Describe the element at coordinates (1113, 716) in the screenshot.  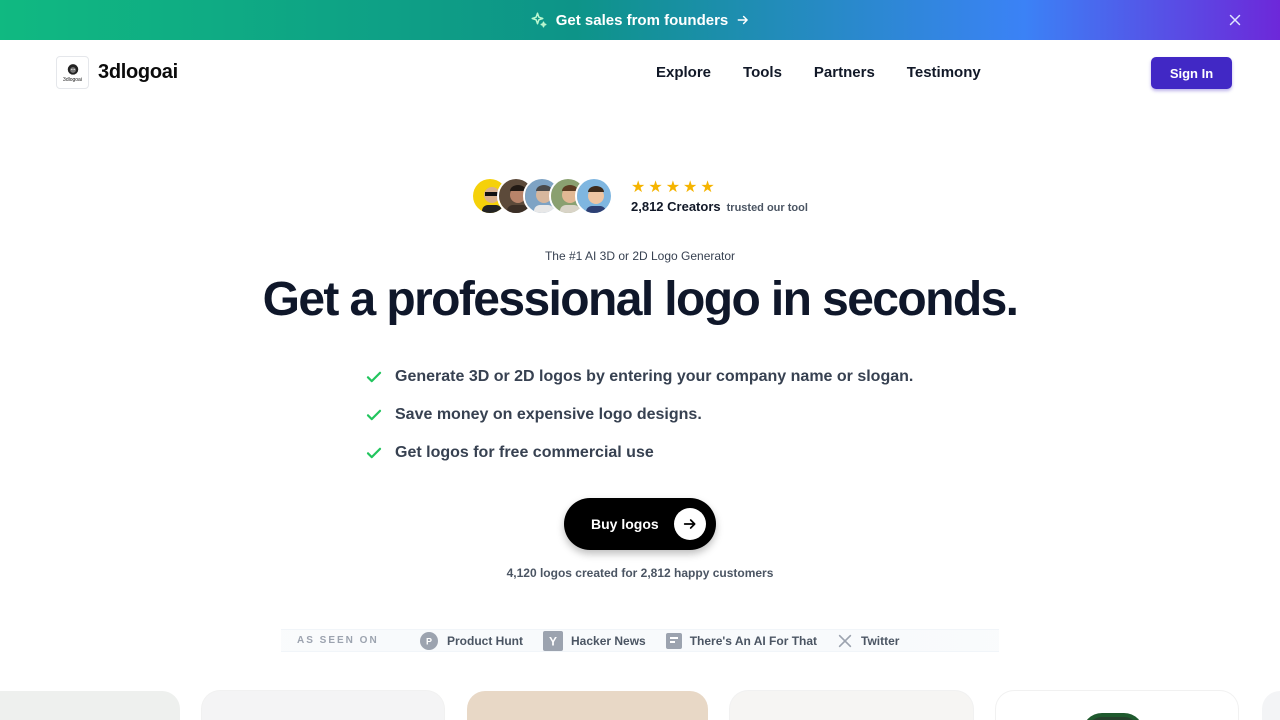
I see `logo-emblem` at that location.